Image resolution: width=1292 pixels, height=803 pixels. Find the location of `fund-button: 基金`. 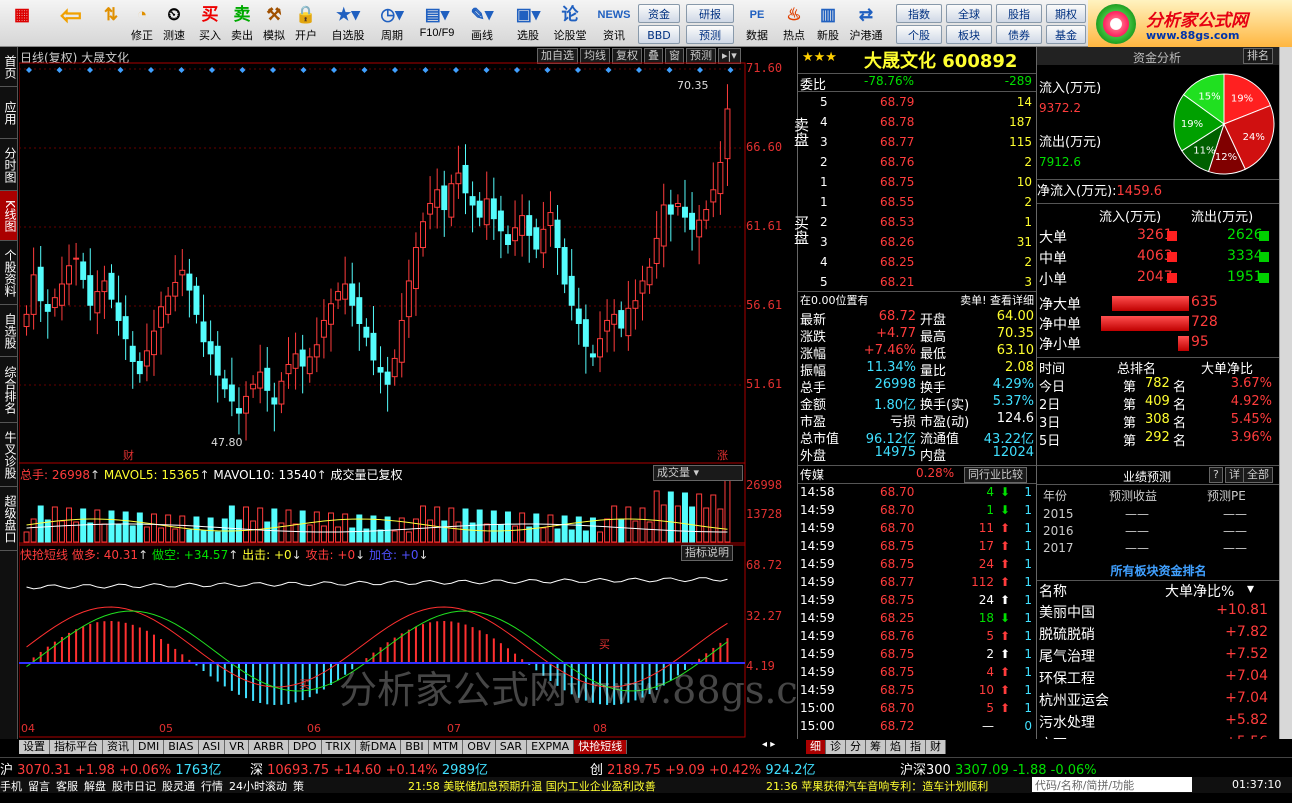

fund-button: 基金 is located at coordinates (1066, 34).